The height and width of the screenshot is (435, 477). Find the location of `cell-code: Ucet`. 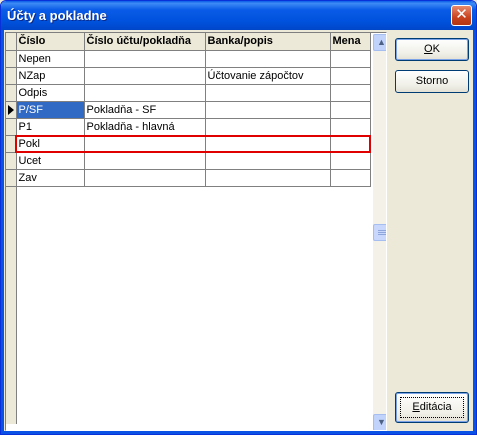

cell-code: Ucet is located at coordinates (50, 161).